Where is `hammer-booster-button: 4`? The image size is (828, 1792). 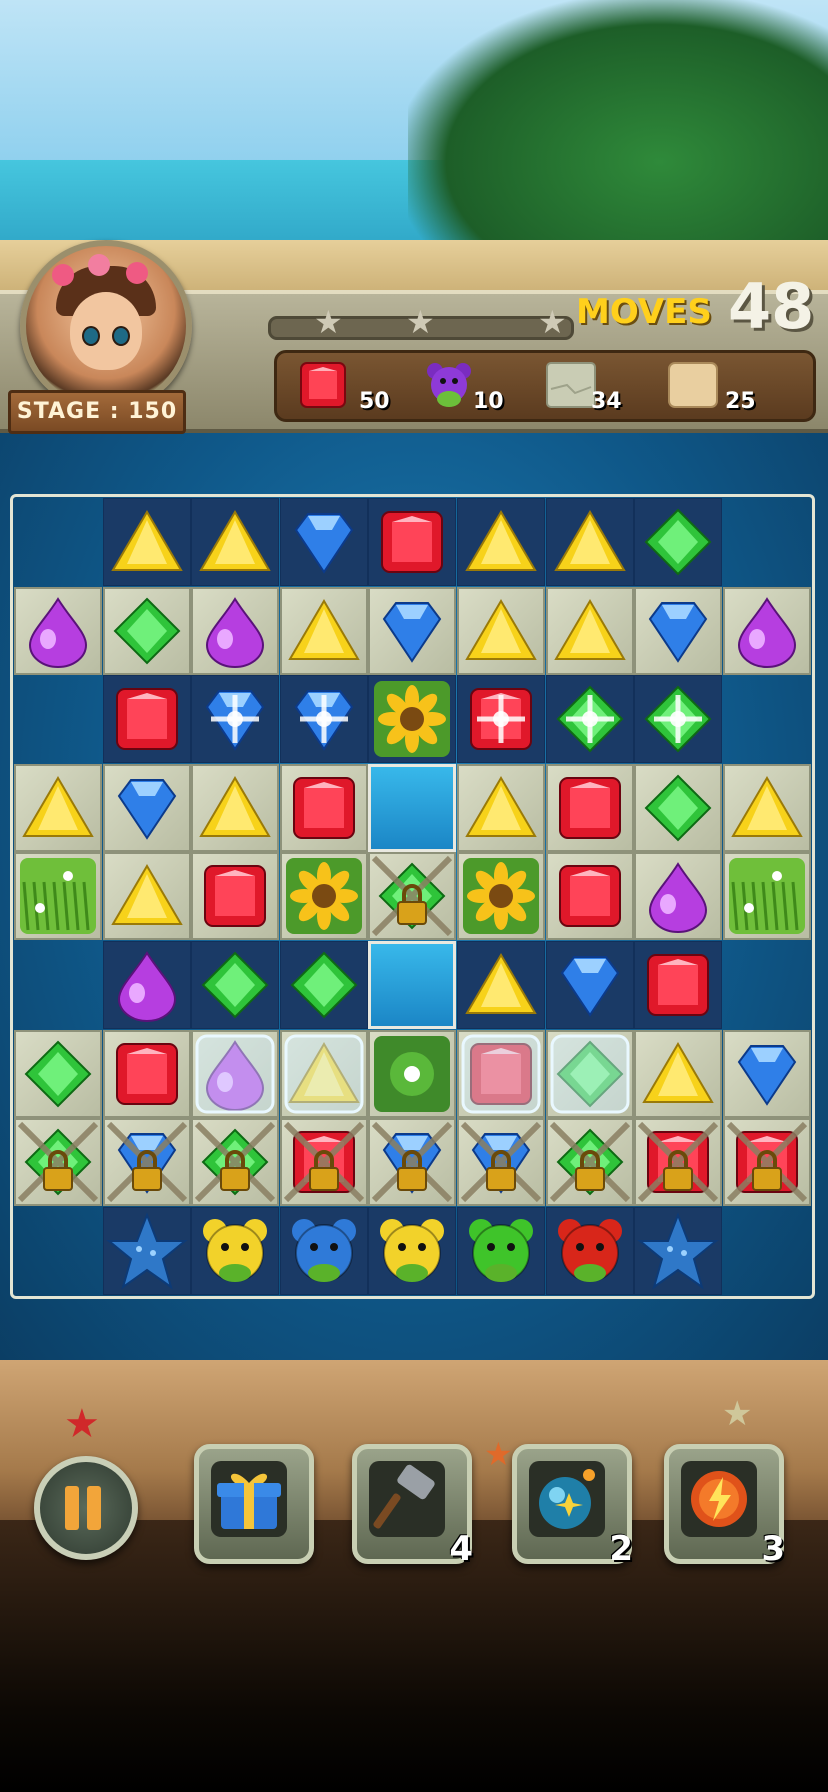 hammer-booster-button: 4 is located at coordinates (412, 1506).